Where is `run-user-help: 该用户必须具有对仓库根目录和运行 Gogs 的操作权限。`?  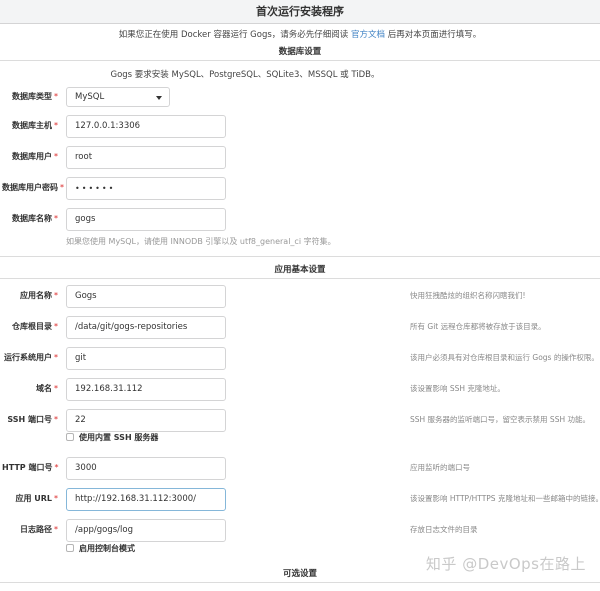 run-user-help: 该用户必须具有对仓库根目录和运行 Gogs 的操作权限。 is located at coordinates (504, 357).